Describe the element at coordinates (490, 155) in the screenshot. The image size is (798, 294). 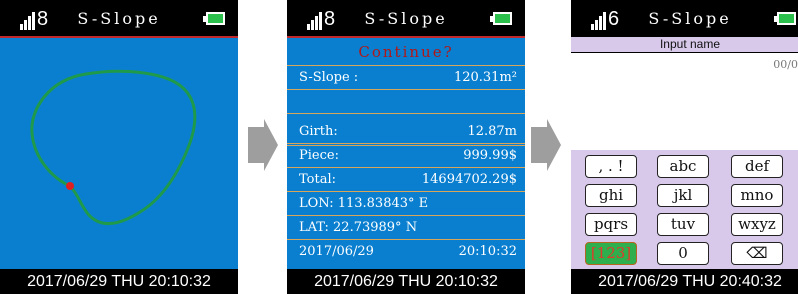
I see `row-value: 999.99$` at that location.